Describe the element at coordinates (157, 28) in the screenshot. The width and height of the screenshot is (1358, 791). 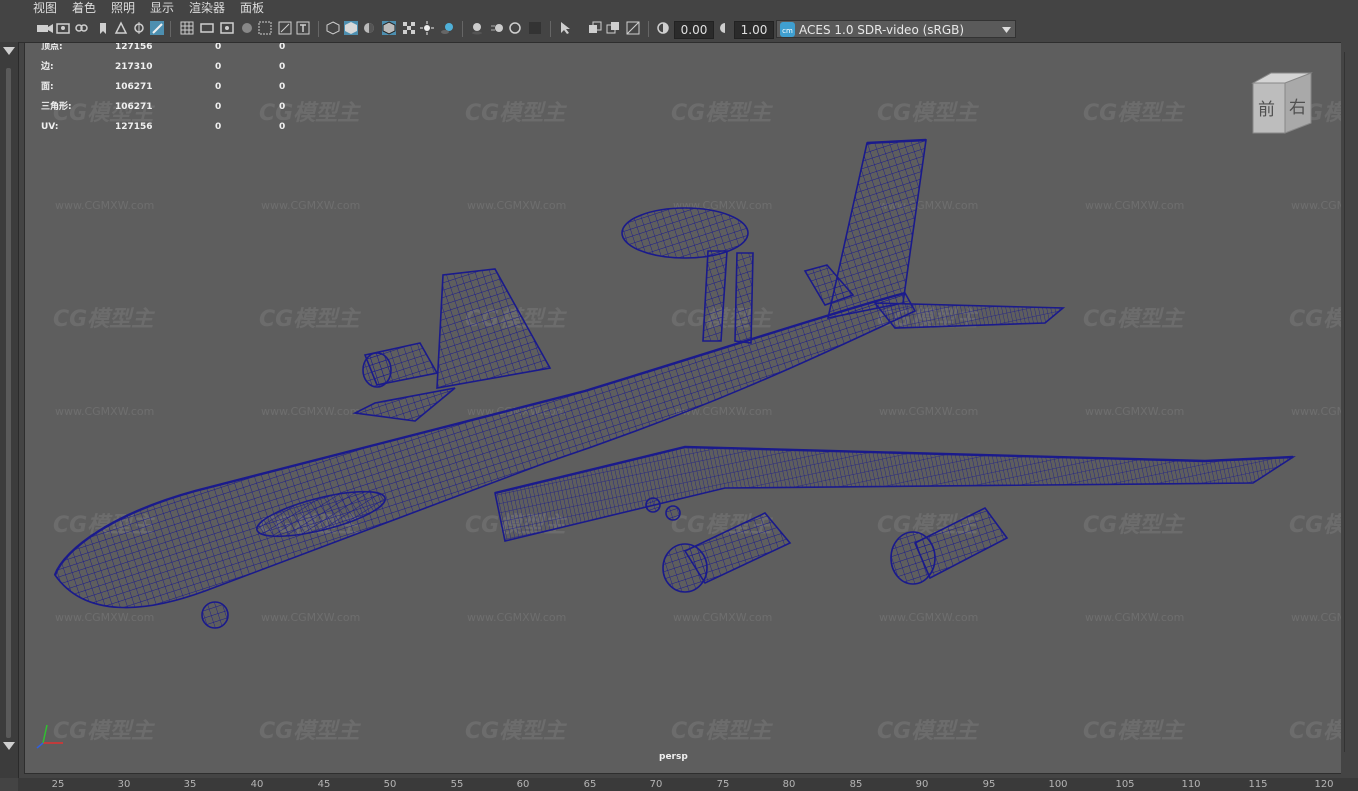
I see `pencil-icon` at that location.